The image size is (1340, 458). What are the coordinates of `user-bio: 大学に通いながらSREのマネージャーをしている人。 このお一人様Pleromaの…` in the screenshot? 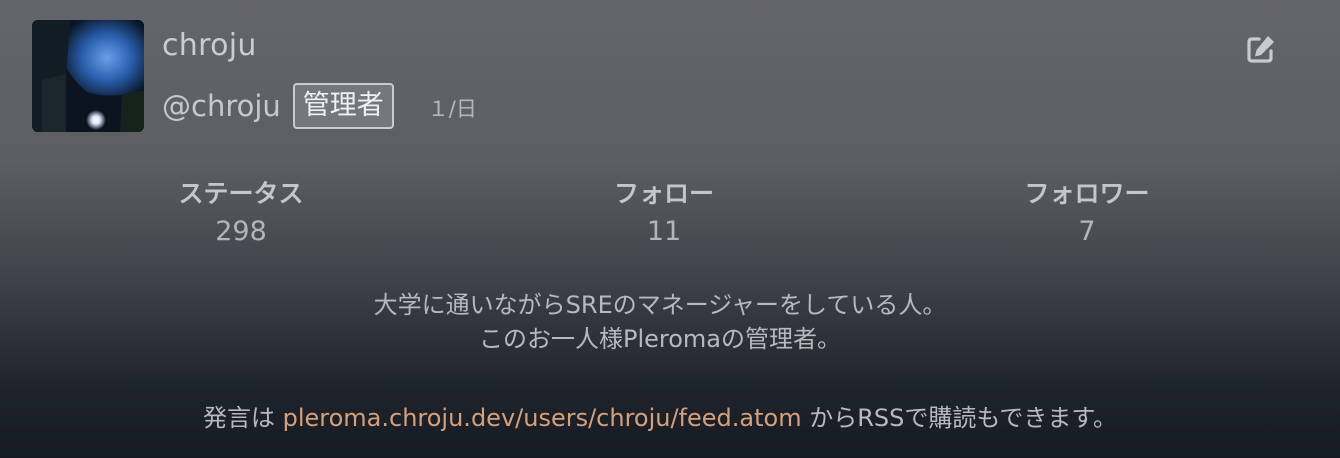 It's located at (660, 322).